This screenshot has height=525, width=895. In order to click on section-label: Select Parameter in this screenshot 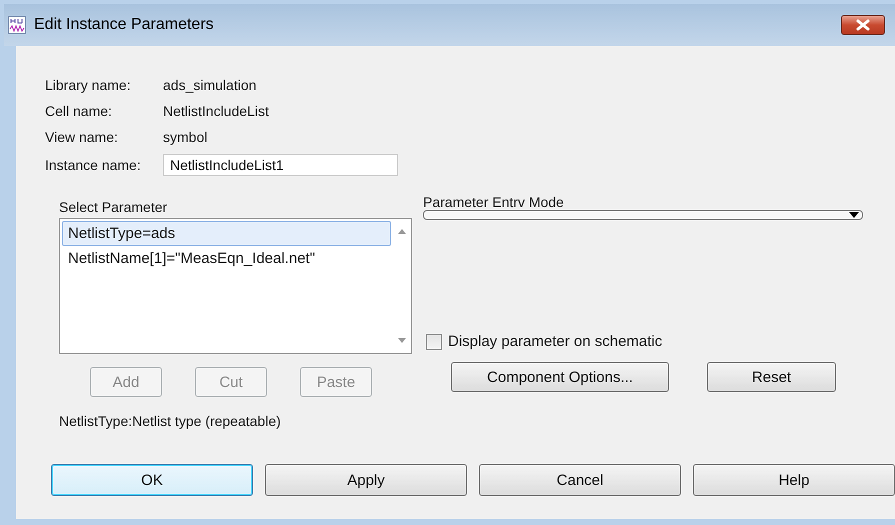, I will do `click(113, 207)`.